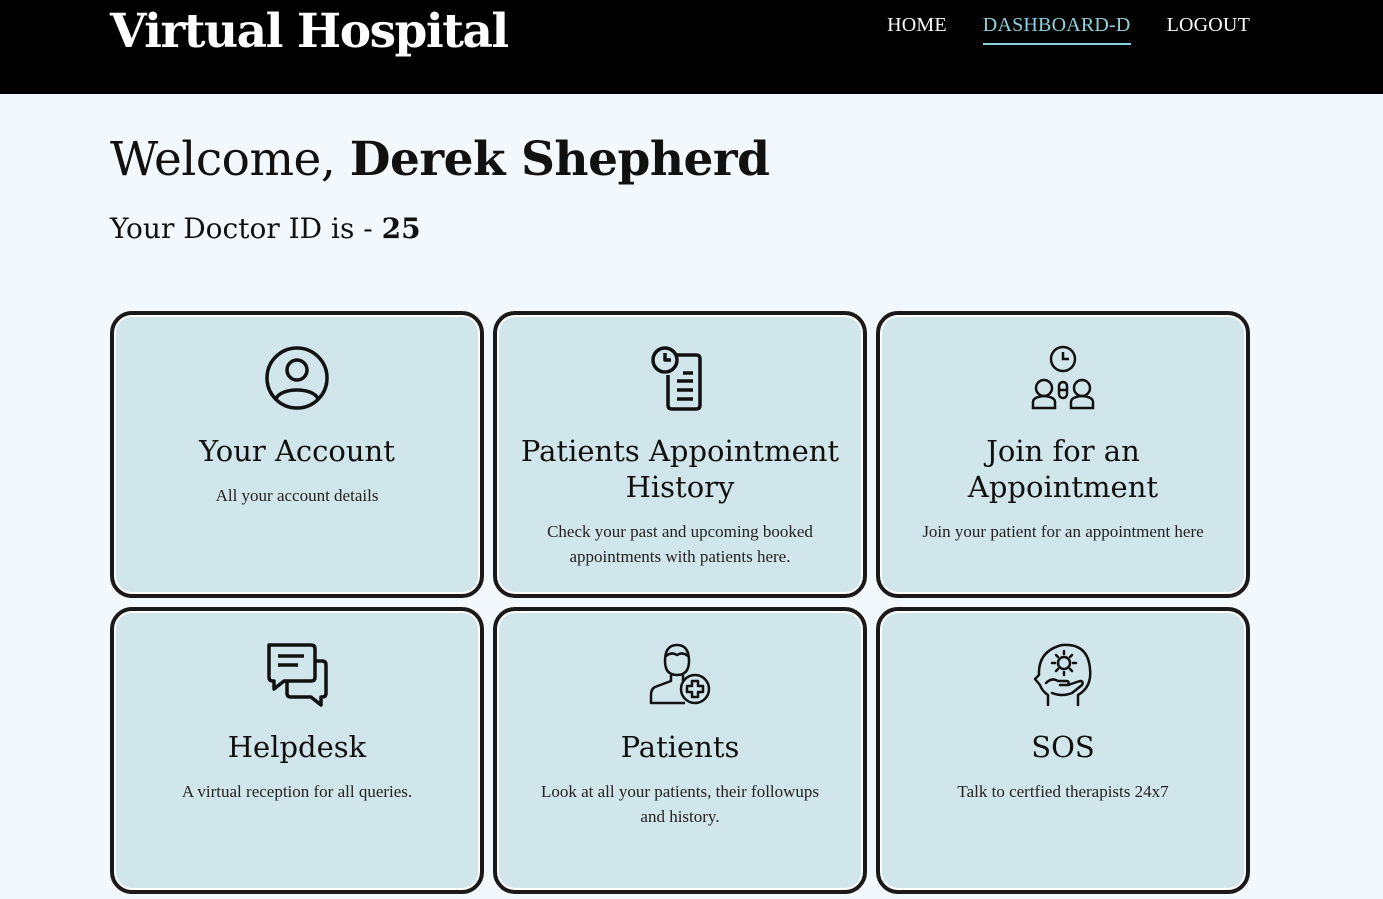  Describe the element at coordinates (1063, 469) in the screenshot. I see `card-title: Join for an Appointment` at that location.